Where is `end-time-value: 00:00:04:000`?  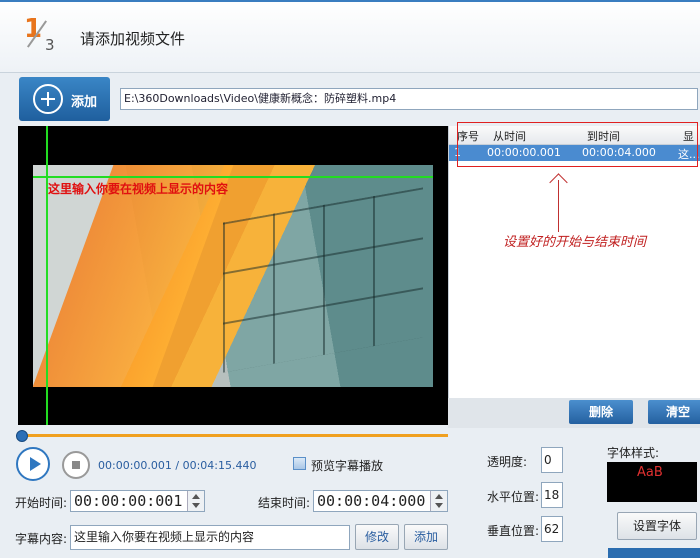
end-time-value: 00:00:04:000 is located at coordinates (371, 501).